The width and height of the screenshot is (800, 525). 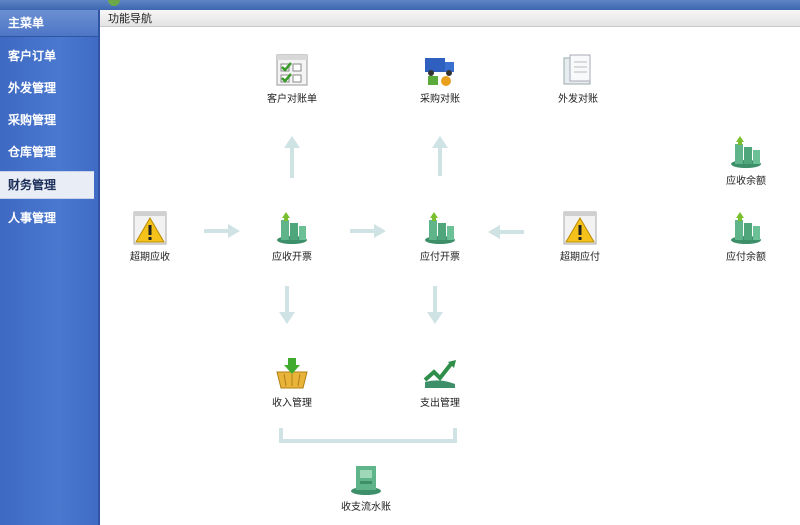 What do you see at coordinates (49, 56) in the screenshot?
I see `sidebar-item-customer-orders: 客户订单` at bounding box center [49, 56].